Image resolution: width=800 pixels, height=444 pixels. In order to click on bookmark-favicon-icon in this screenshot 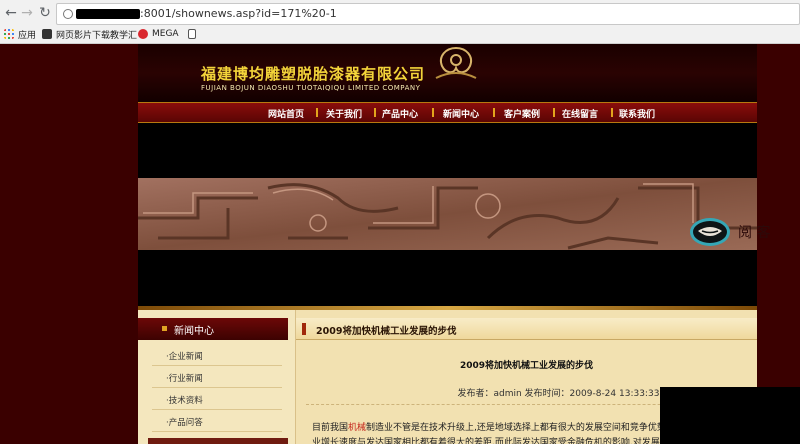, I will do `click(47, 34)`.